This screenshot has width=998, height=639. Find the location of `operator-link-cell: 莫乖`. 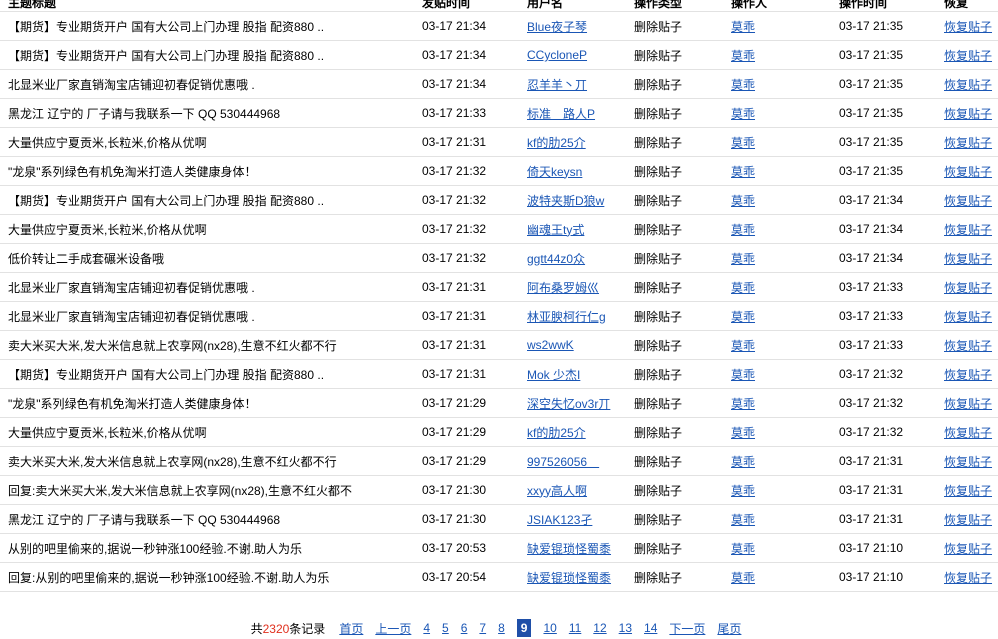

operator-link-cell: 莫乖 is located at coordinates (777, 461).